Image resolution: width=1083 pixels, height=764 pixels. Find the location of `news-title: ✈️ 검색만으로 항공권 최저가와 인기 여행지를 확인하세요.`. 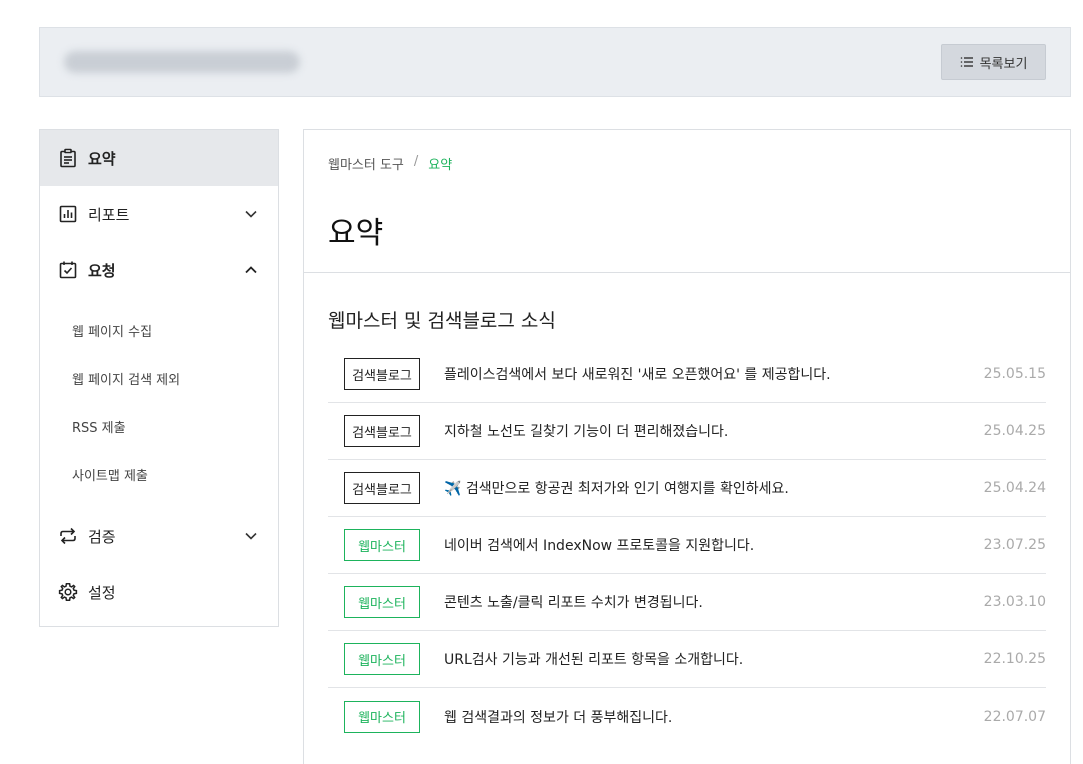

news-title: ✈️ 검색만으로 항공권 최저가와 인기 여행지를 확인하세요. is located at coordinates (700, 488).